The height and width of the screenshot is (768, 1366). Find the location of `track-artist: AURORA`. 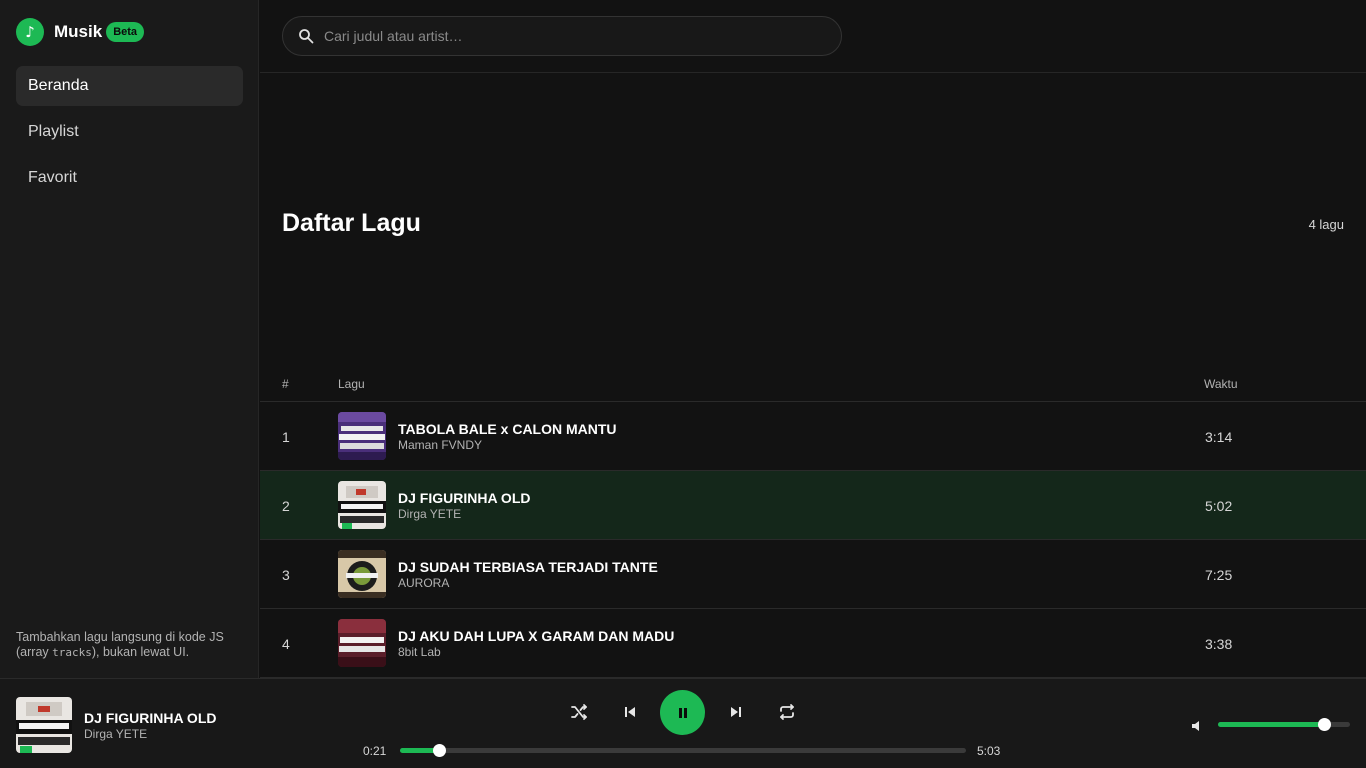

track-artist: AURORA is located at coordinates (424, 583).